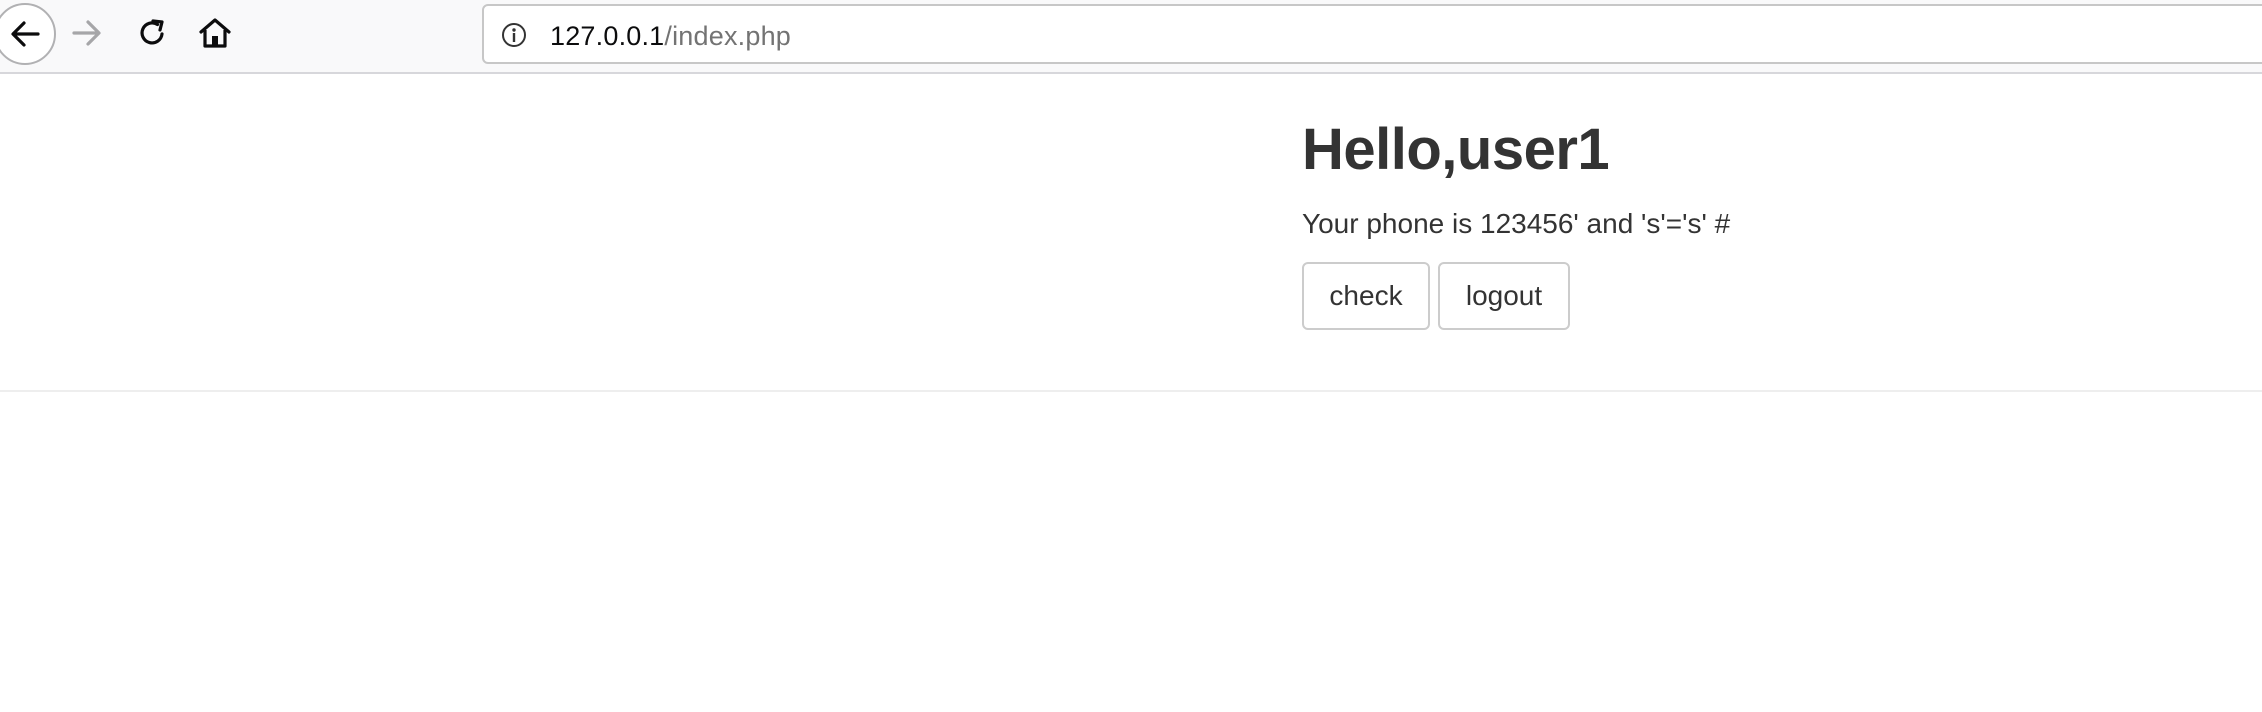 This screenshot has width=2262, height=712. I want to click on back-icon, so click(25, 34).